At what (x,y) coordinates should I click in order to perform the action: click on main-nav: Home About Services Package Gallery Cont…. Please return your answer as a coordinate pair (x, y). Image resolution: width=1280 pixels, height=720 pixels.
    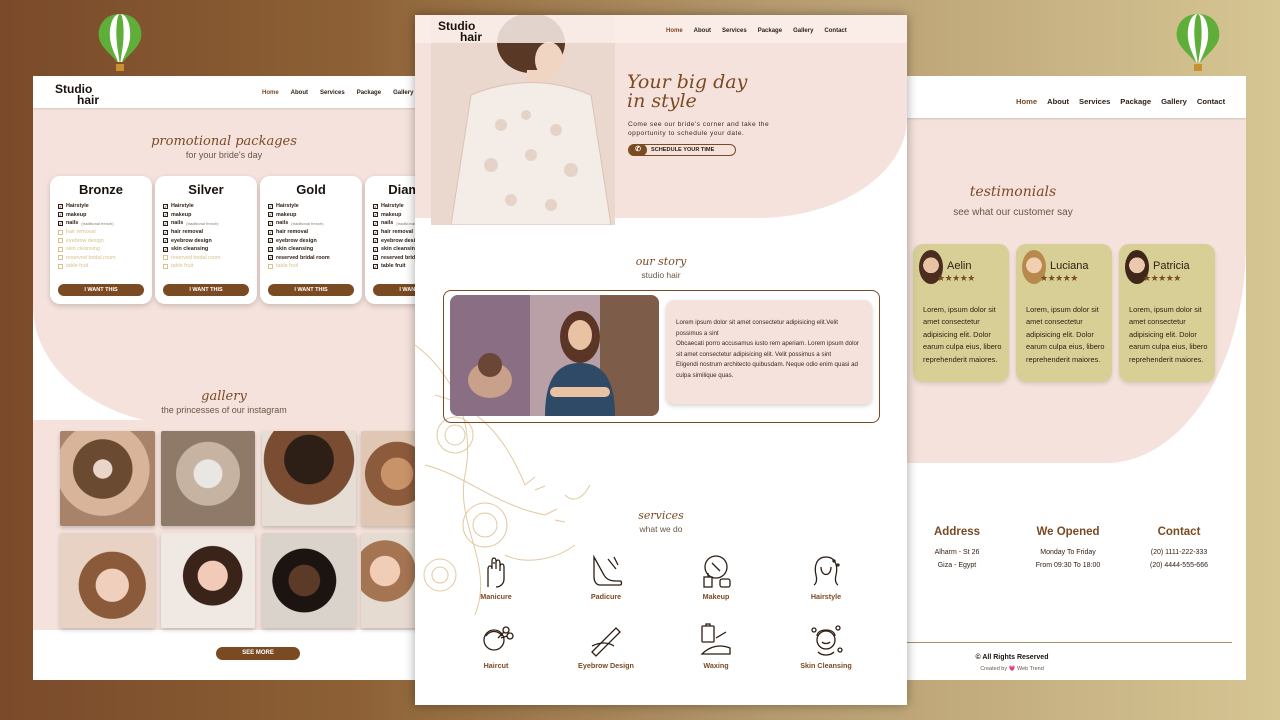
    Looking at the image, I should click on (756, 31).